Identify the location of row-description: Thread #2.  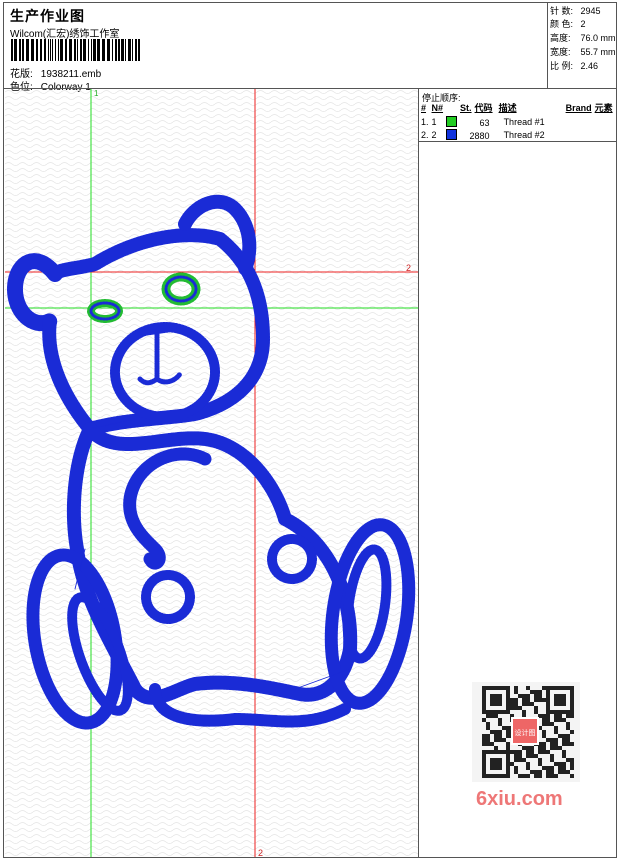
(524, 135).